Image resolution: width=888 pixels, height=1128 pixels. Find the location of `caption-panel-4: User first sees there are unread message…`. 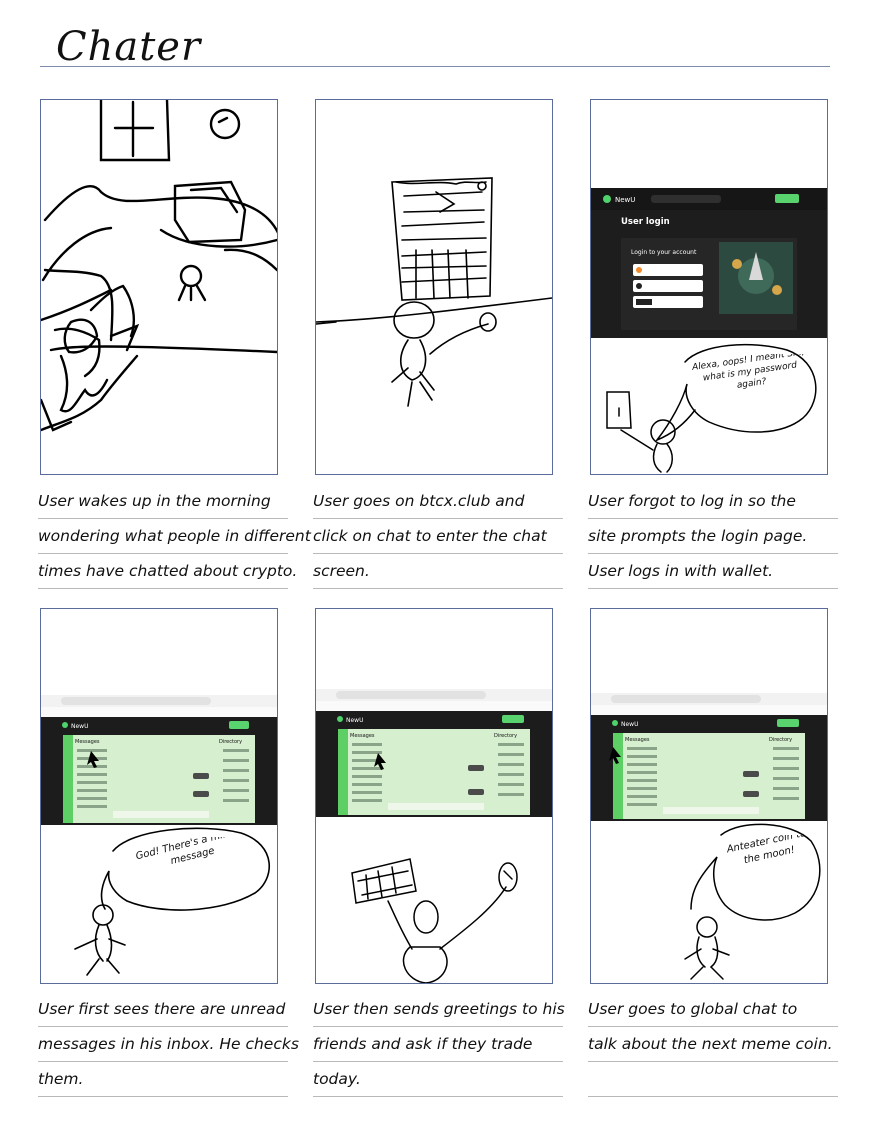

caption-panel-4: User first sees there are unread message… is located at coordinates (168, 1044).